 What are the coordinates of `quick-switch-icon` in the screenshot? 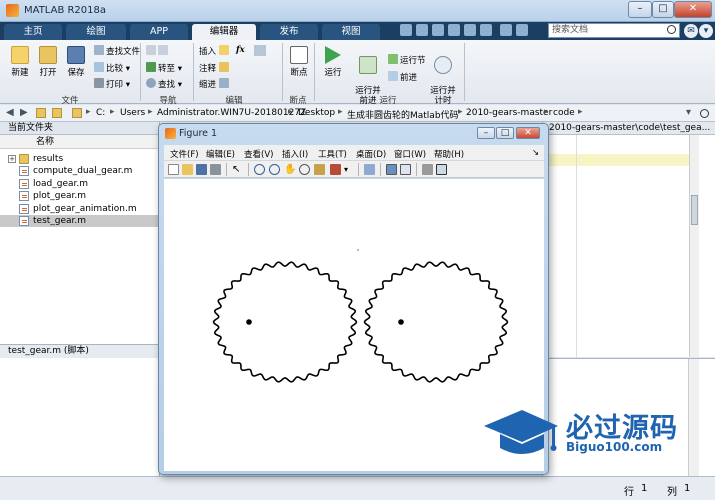 It's located at (506, 30).